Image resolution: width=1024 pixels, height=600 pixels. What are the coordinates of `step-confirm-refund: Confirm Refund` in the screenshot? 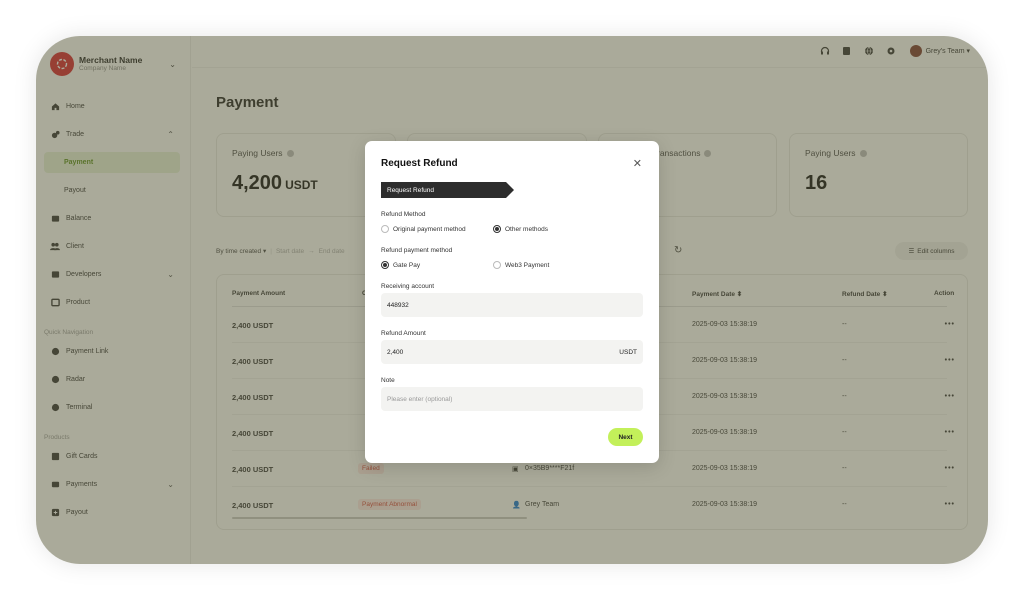 It's located at (572, 190).